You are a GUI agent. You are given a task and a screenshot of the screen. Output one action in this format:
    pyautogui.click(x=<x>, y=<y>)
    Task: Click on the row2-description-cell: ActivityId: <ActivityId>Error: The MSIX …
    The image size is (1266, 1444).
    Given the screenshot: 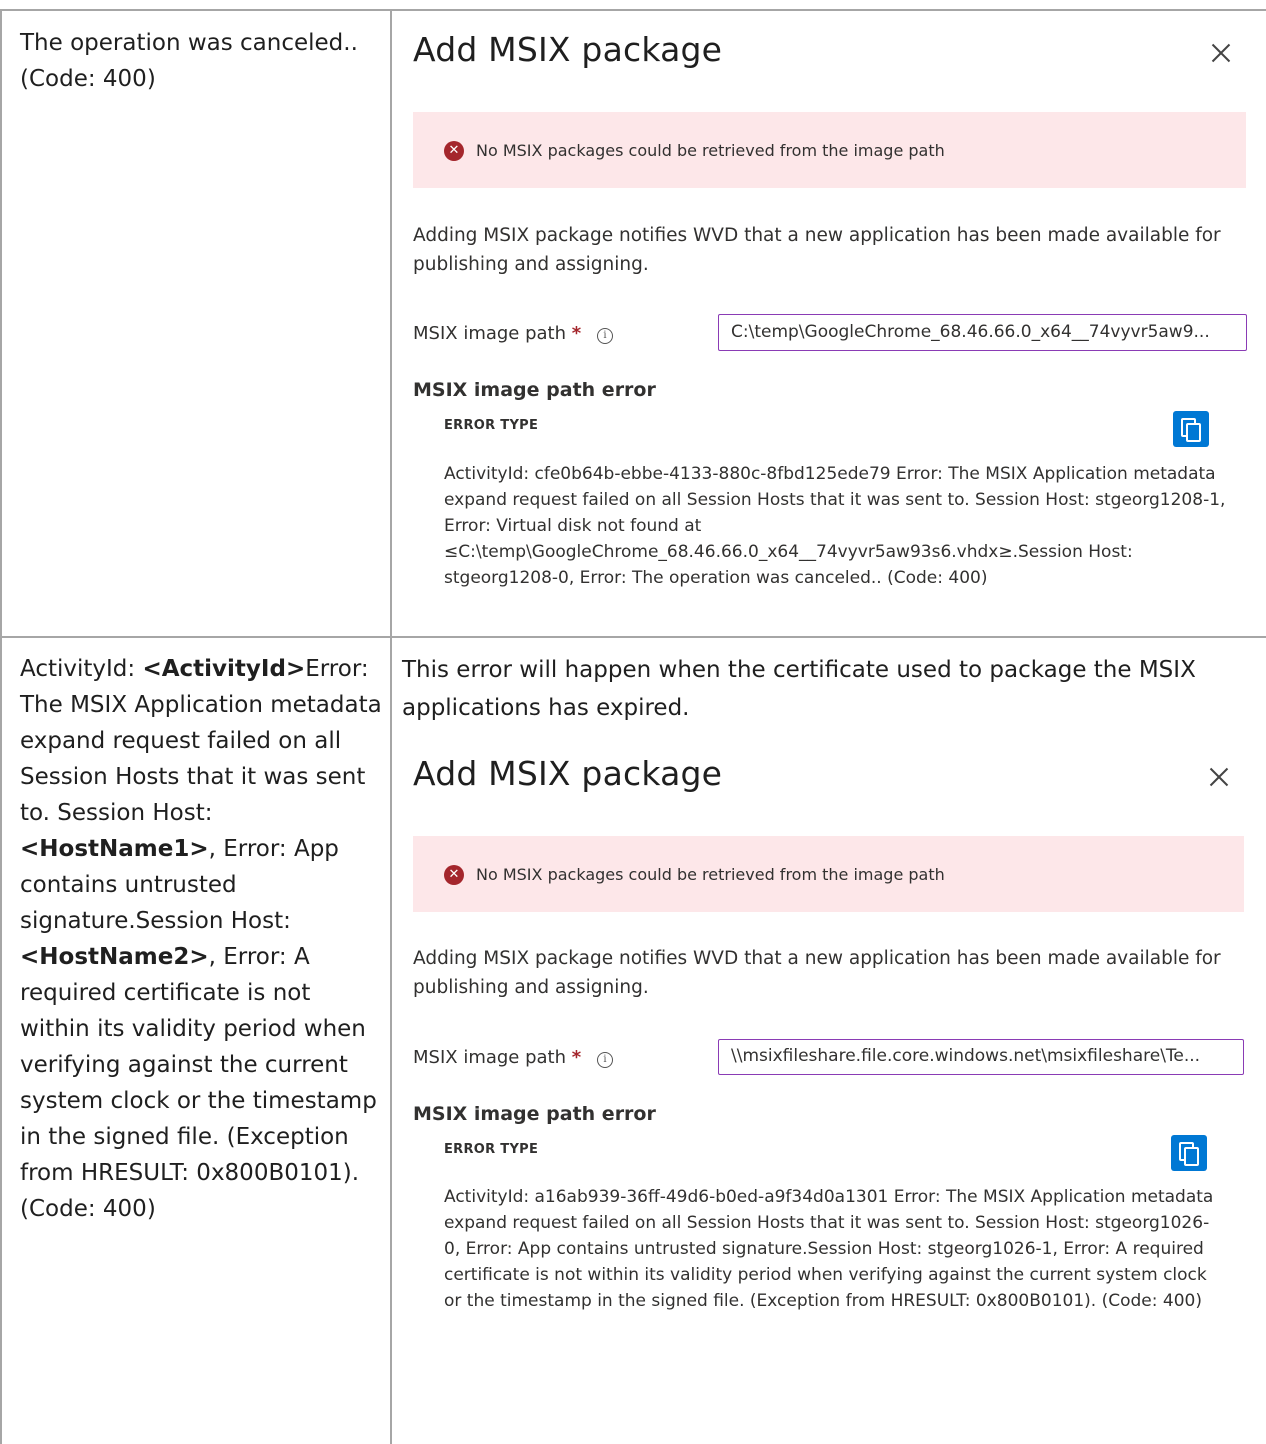 What is the action you would take?
    pyautogui.click(x=201, y=939)
    